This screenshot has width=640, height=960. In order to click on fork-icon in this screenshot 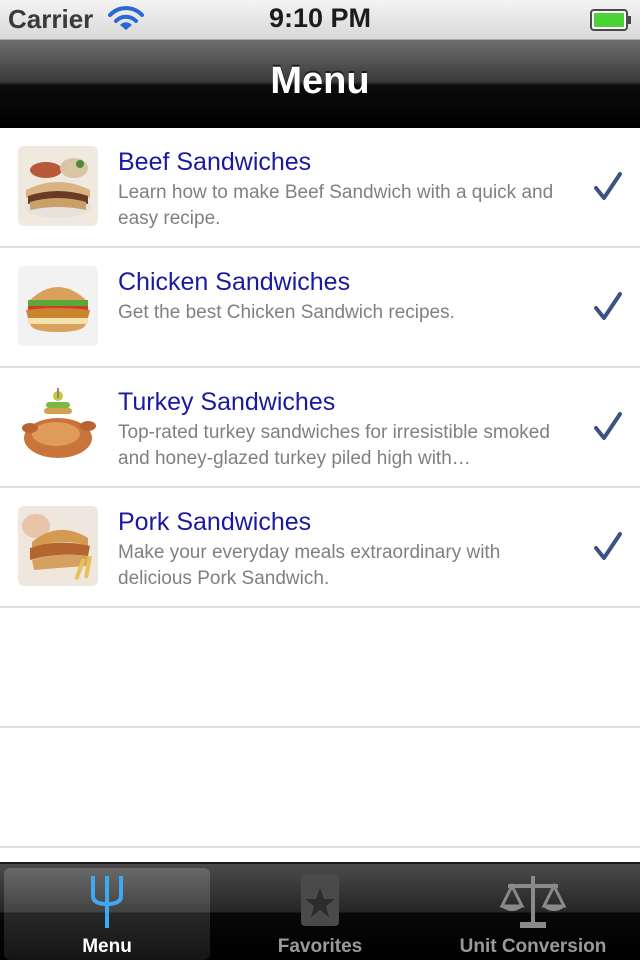, I will do `click(107, 901)`.